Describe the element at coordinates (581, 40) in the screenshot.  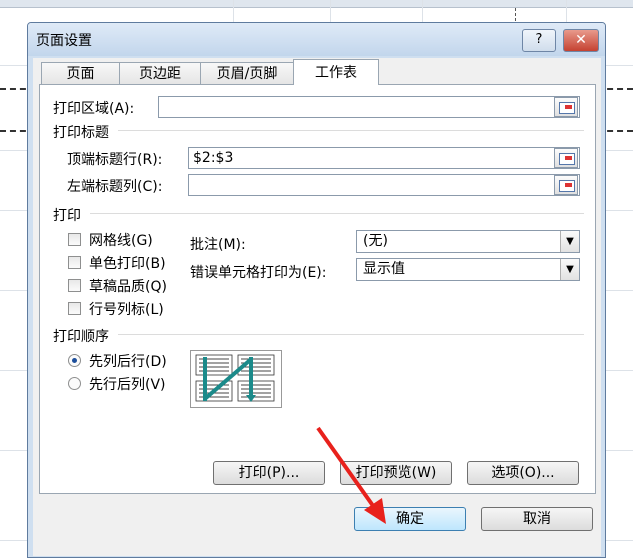
I see `close-button: ✕` at that location.